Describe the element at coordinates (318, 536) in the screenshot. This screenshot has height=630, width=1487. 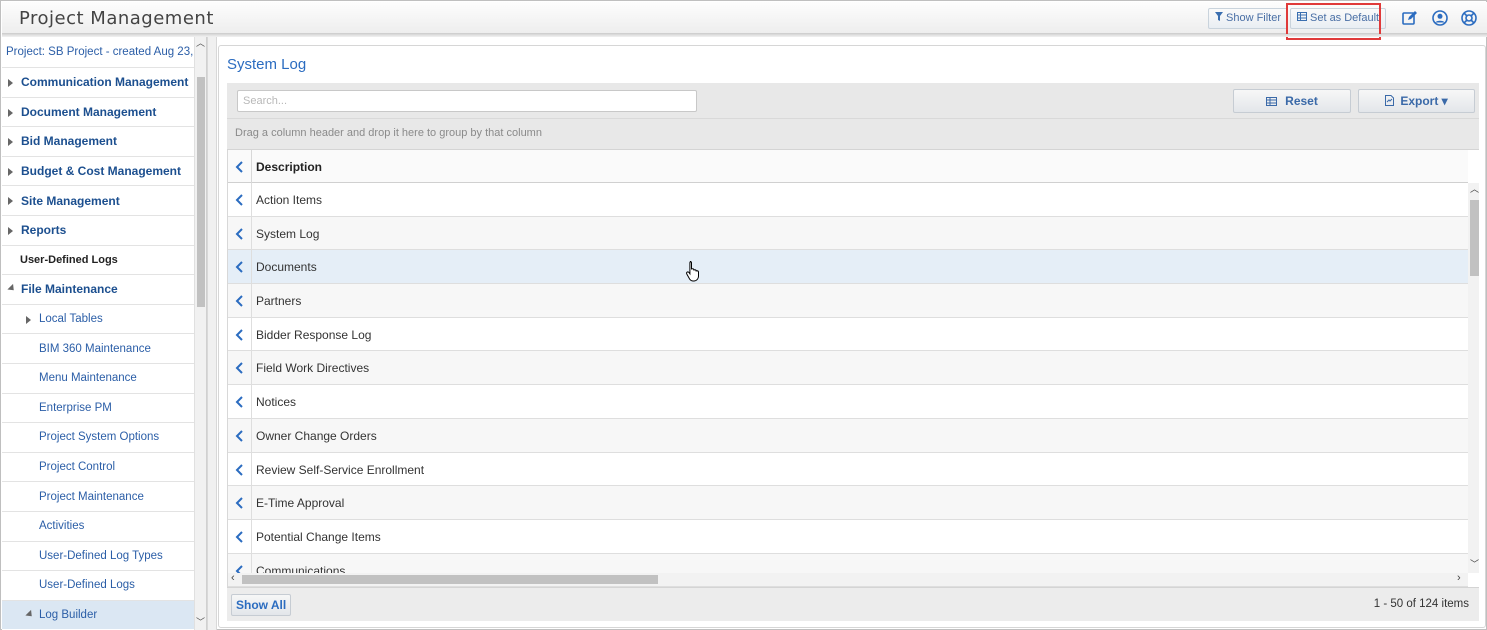
I see `description-cell: Potential Change Items` at that location.